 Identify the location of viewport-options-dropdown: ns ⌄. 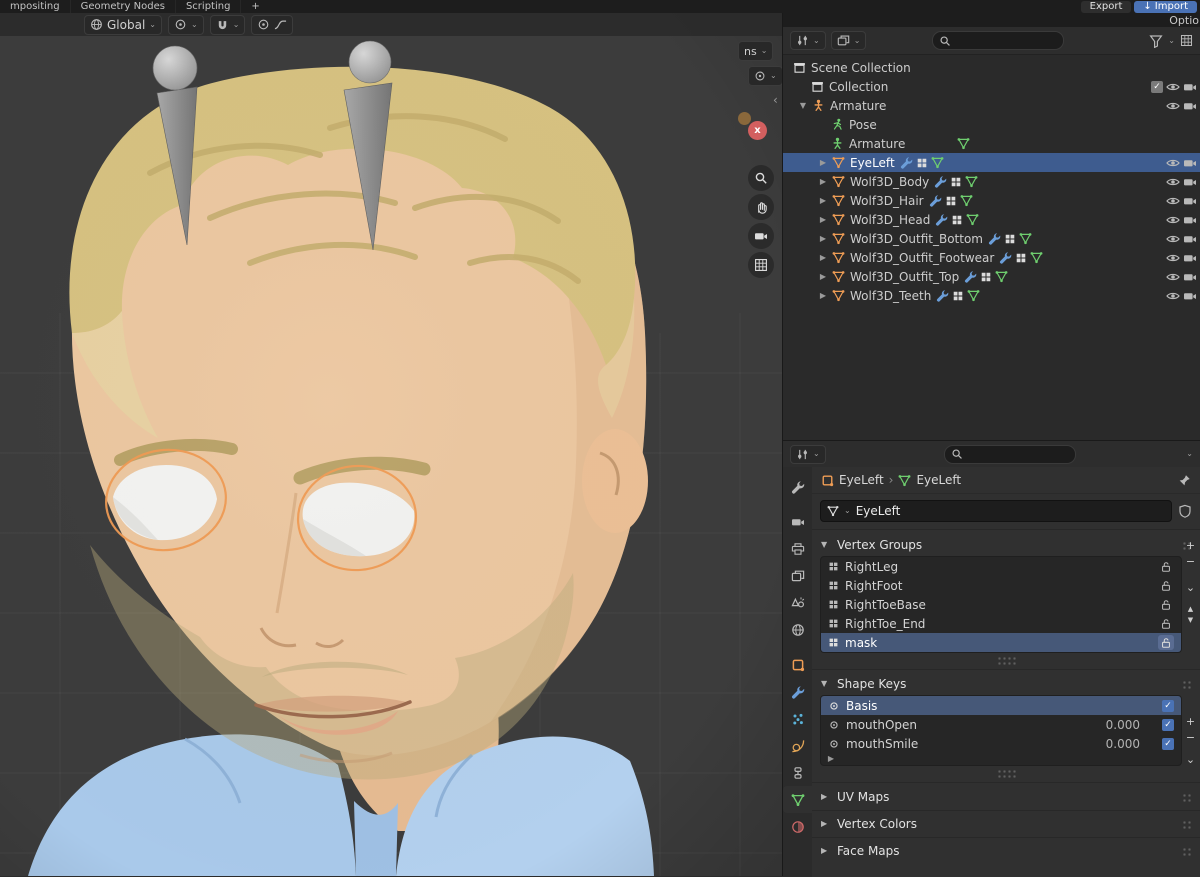
(756, 51).